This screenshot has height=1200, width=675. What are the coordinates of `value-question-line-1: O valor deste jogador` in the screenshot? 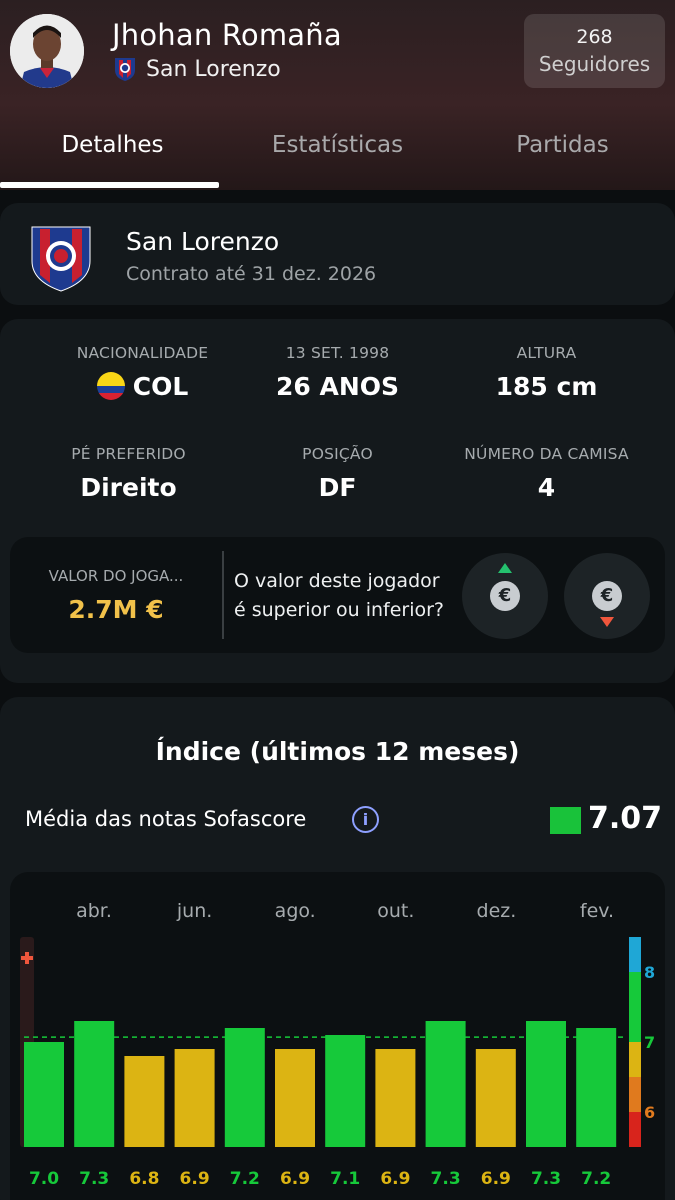 It's located at (337, 581).